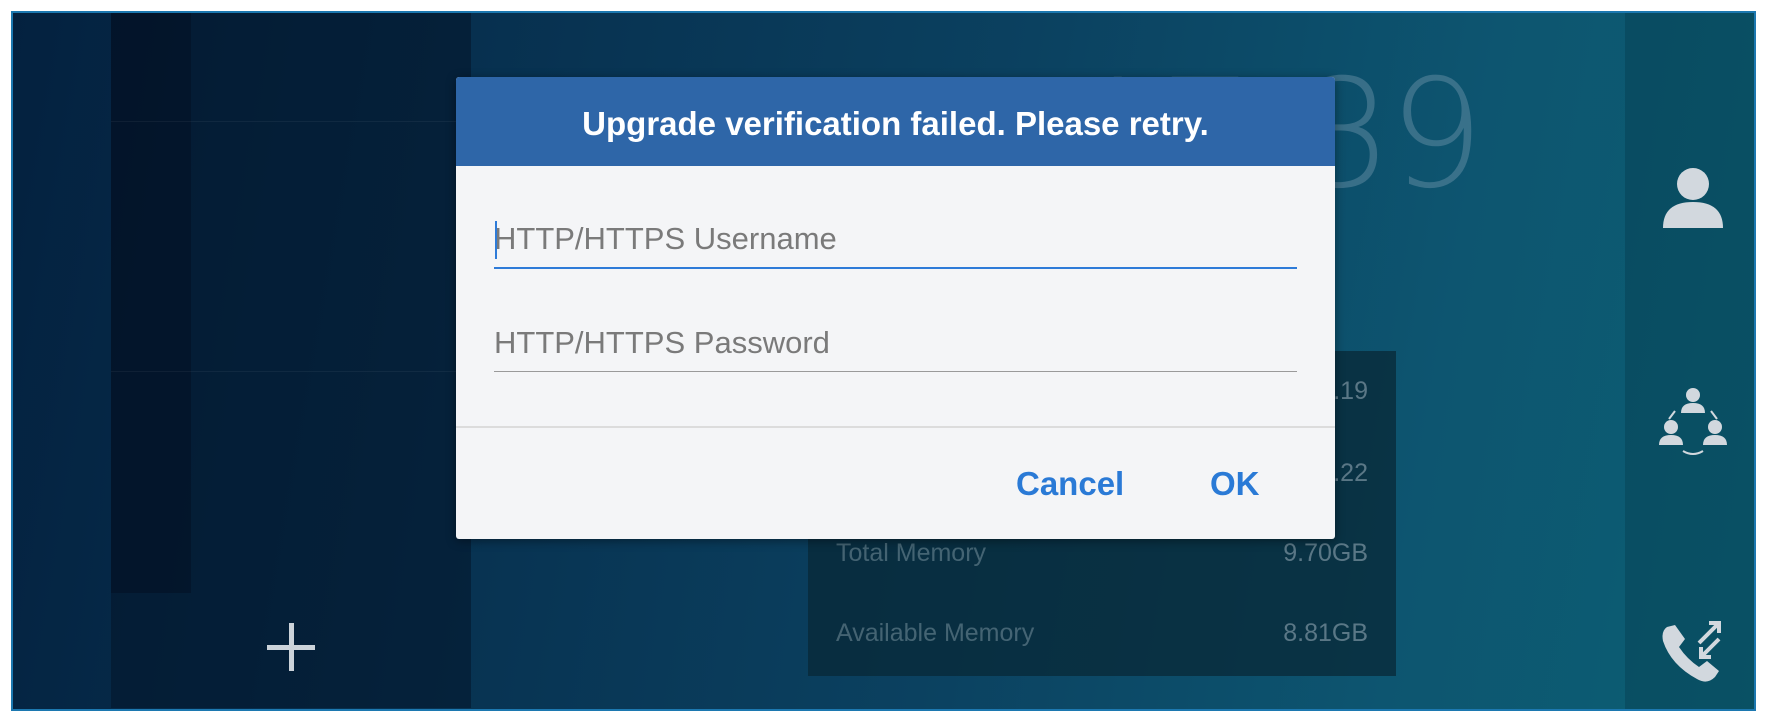  I want to click on ok-button: OK, so click(1235, 484).